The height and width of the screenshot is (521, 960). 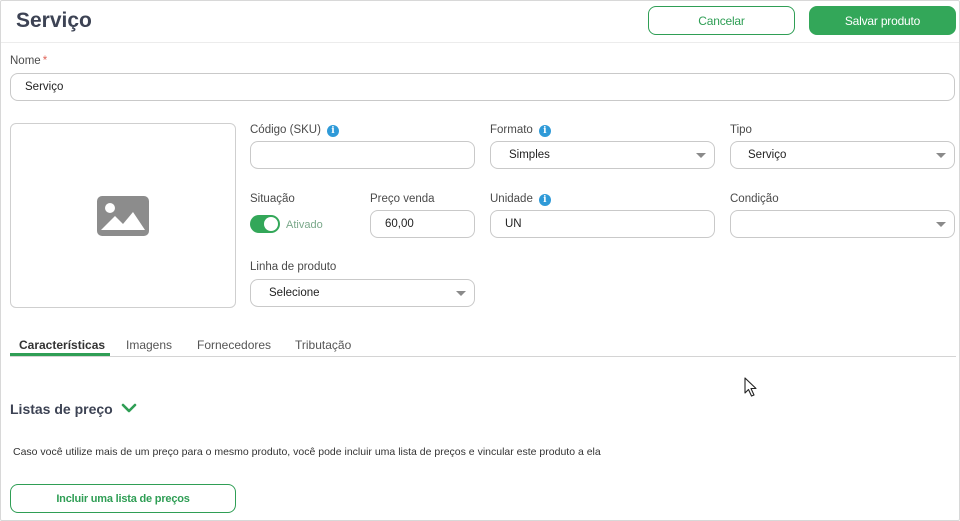 What do you see at coordinates (754, 199) in the screenshot?
I see `condicao-label: Condição` at bounding box center [754, 199].